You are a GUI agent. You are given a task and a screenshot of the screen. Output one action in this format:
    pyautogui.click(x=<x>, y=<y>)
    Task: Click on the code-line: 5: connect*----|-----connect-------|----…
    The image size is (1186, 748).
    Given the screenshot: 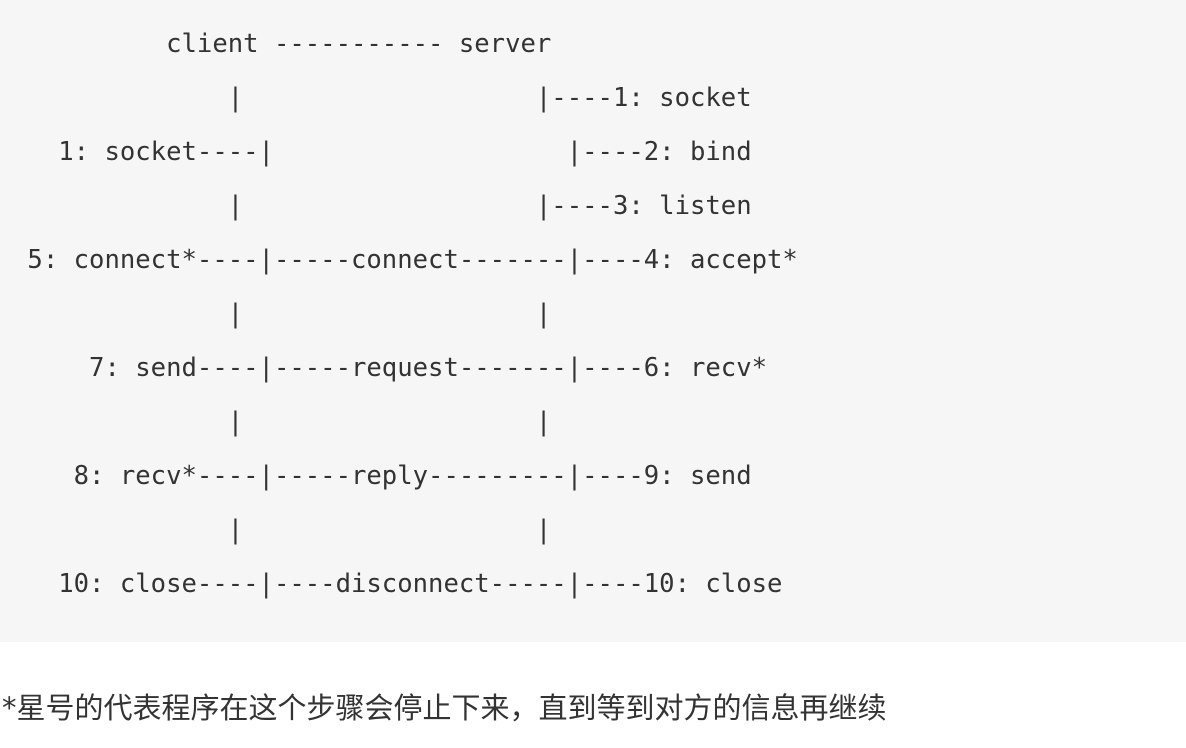 What is the action you would take?
    pyautogui.click(x=405, y=260)
    